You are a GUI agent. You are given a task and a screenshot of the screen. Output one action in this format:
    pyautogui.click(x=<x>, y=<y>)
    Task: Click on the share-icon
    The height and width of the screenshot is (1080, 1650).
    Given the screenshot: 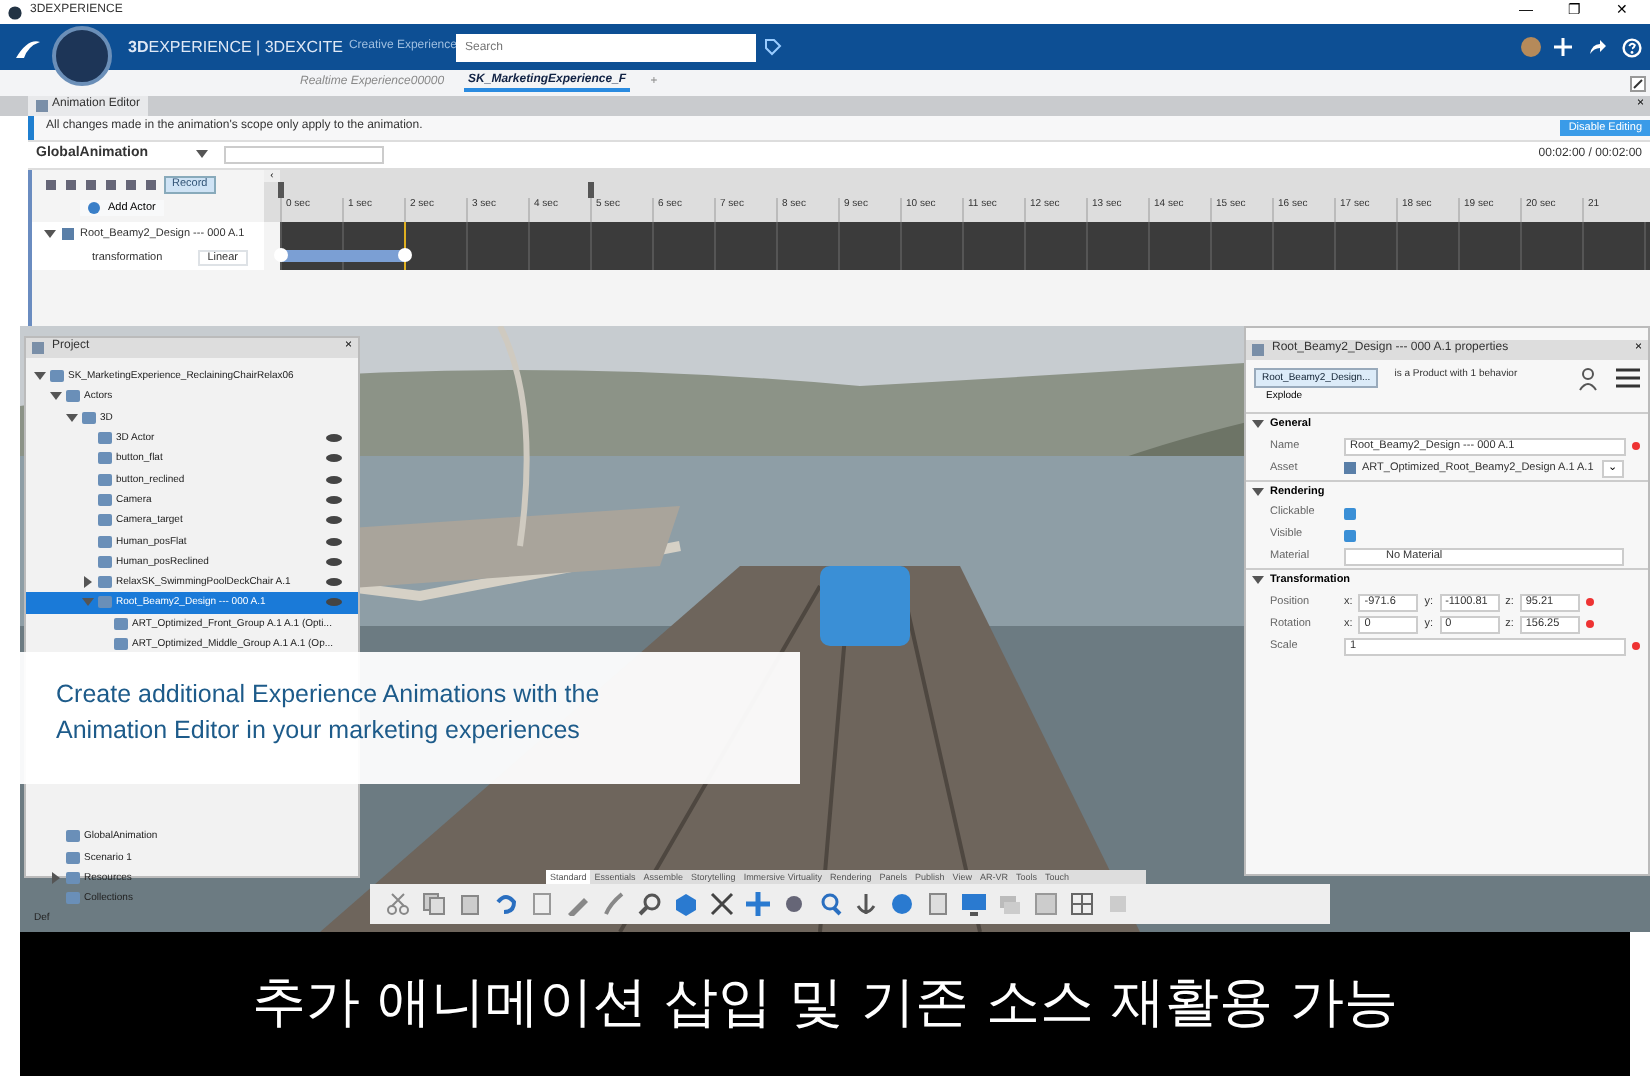 What is the action you would take?
    pyautogui.click(x=1597, y=47)
    